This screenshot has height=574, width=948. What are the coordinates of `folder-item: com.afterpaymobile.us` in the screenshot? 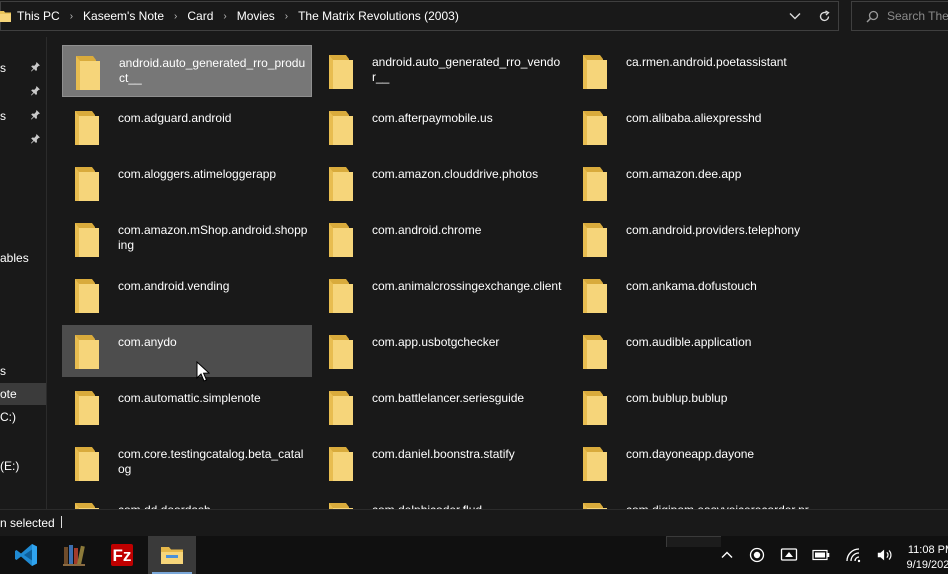 It's located at (441, 127).